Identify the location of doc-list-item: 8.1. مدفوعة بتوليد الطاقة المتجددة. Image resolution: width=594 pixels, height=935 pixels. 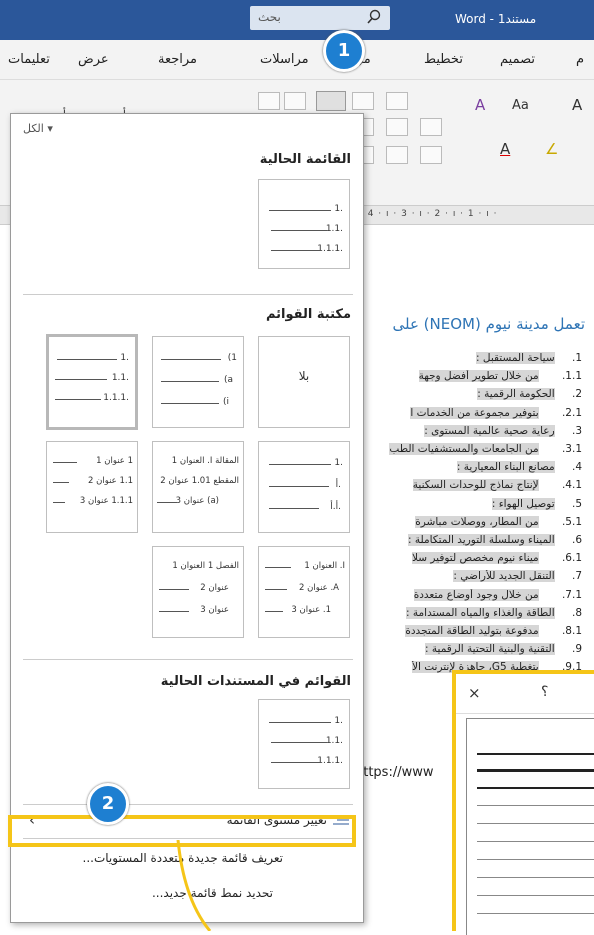
(464, 633).